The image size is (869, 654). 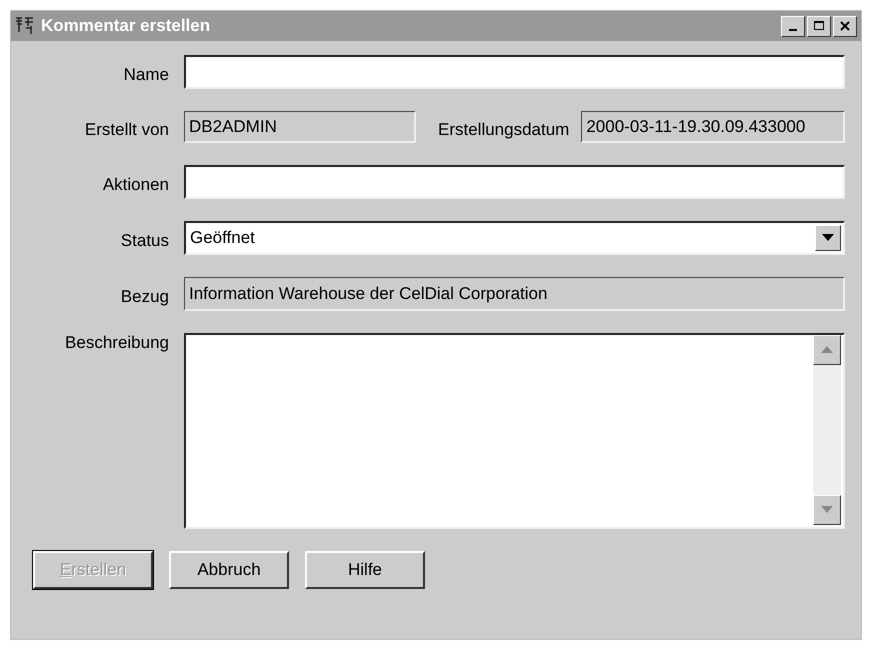 I want to click on field-label: Aktionen, so click(x=135, y=185).